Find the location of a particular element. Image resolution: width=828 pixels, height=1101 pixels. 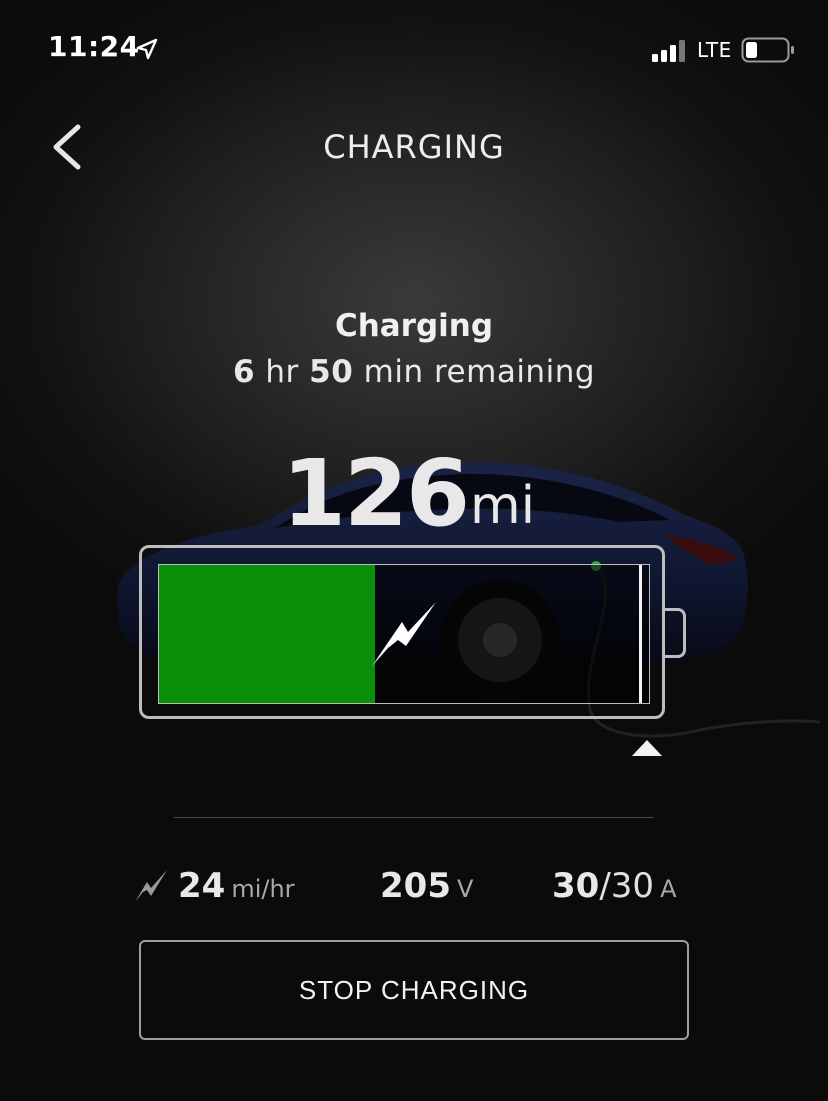

location-arrow-icon is located at coordinates (147, 49).